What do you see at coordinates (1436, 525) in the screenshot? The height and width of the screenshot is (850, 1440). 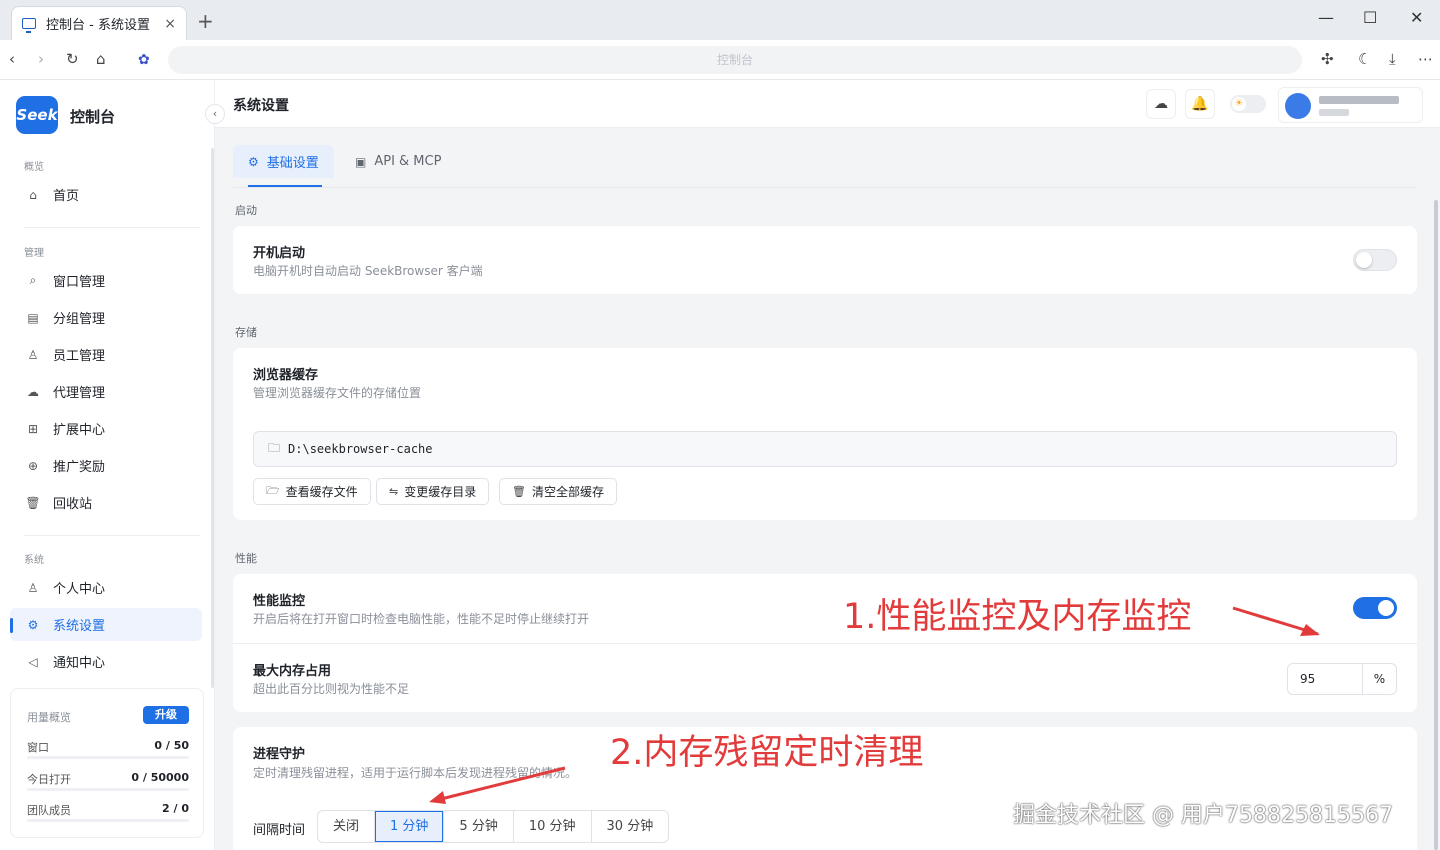 I see `main-scrollbar` at bounding box center [1436, 525].